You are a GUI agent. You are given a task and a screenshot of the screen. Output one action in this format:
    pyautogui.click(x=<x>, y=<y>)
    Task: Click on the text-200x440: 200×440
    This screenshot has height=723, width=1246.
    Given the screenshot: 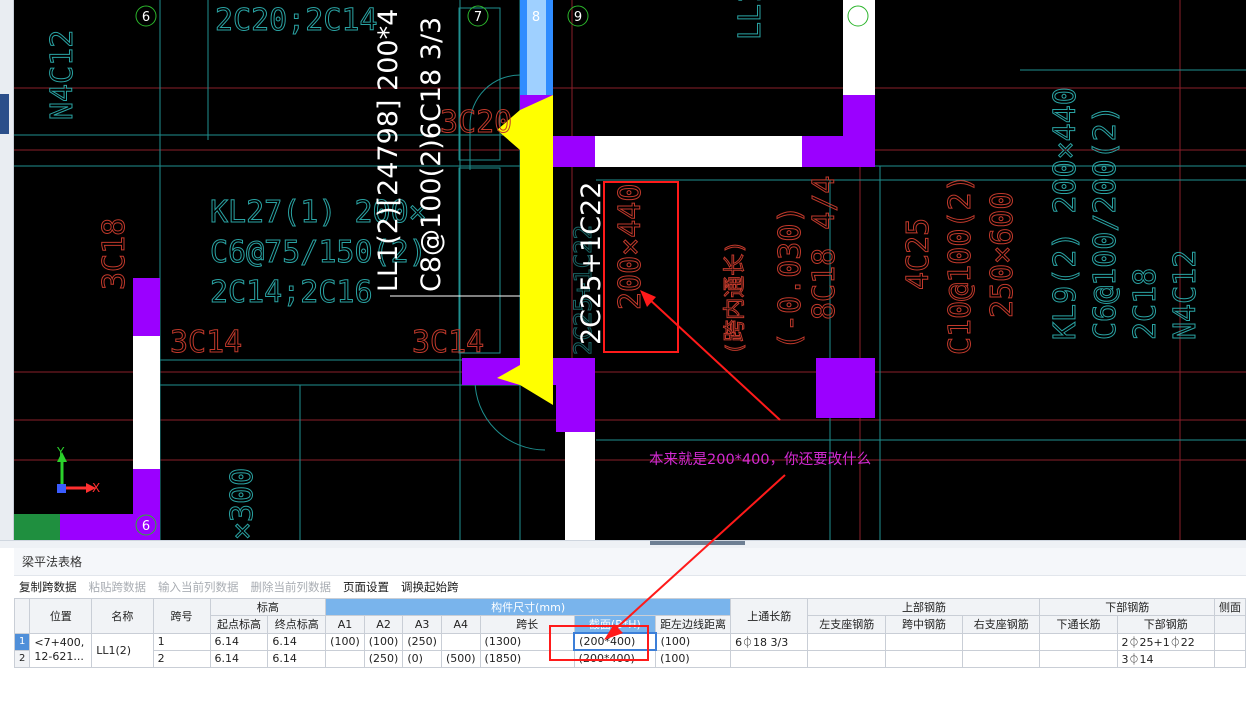 What is the action you would take?
    pyautogui.click(x=630, y=247)
    